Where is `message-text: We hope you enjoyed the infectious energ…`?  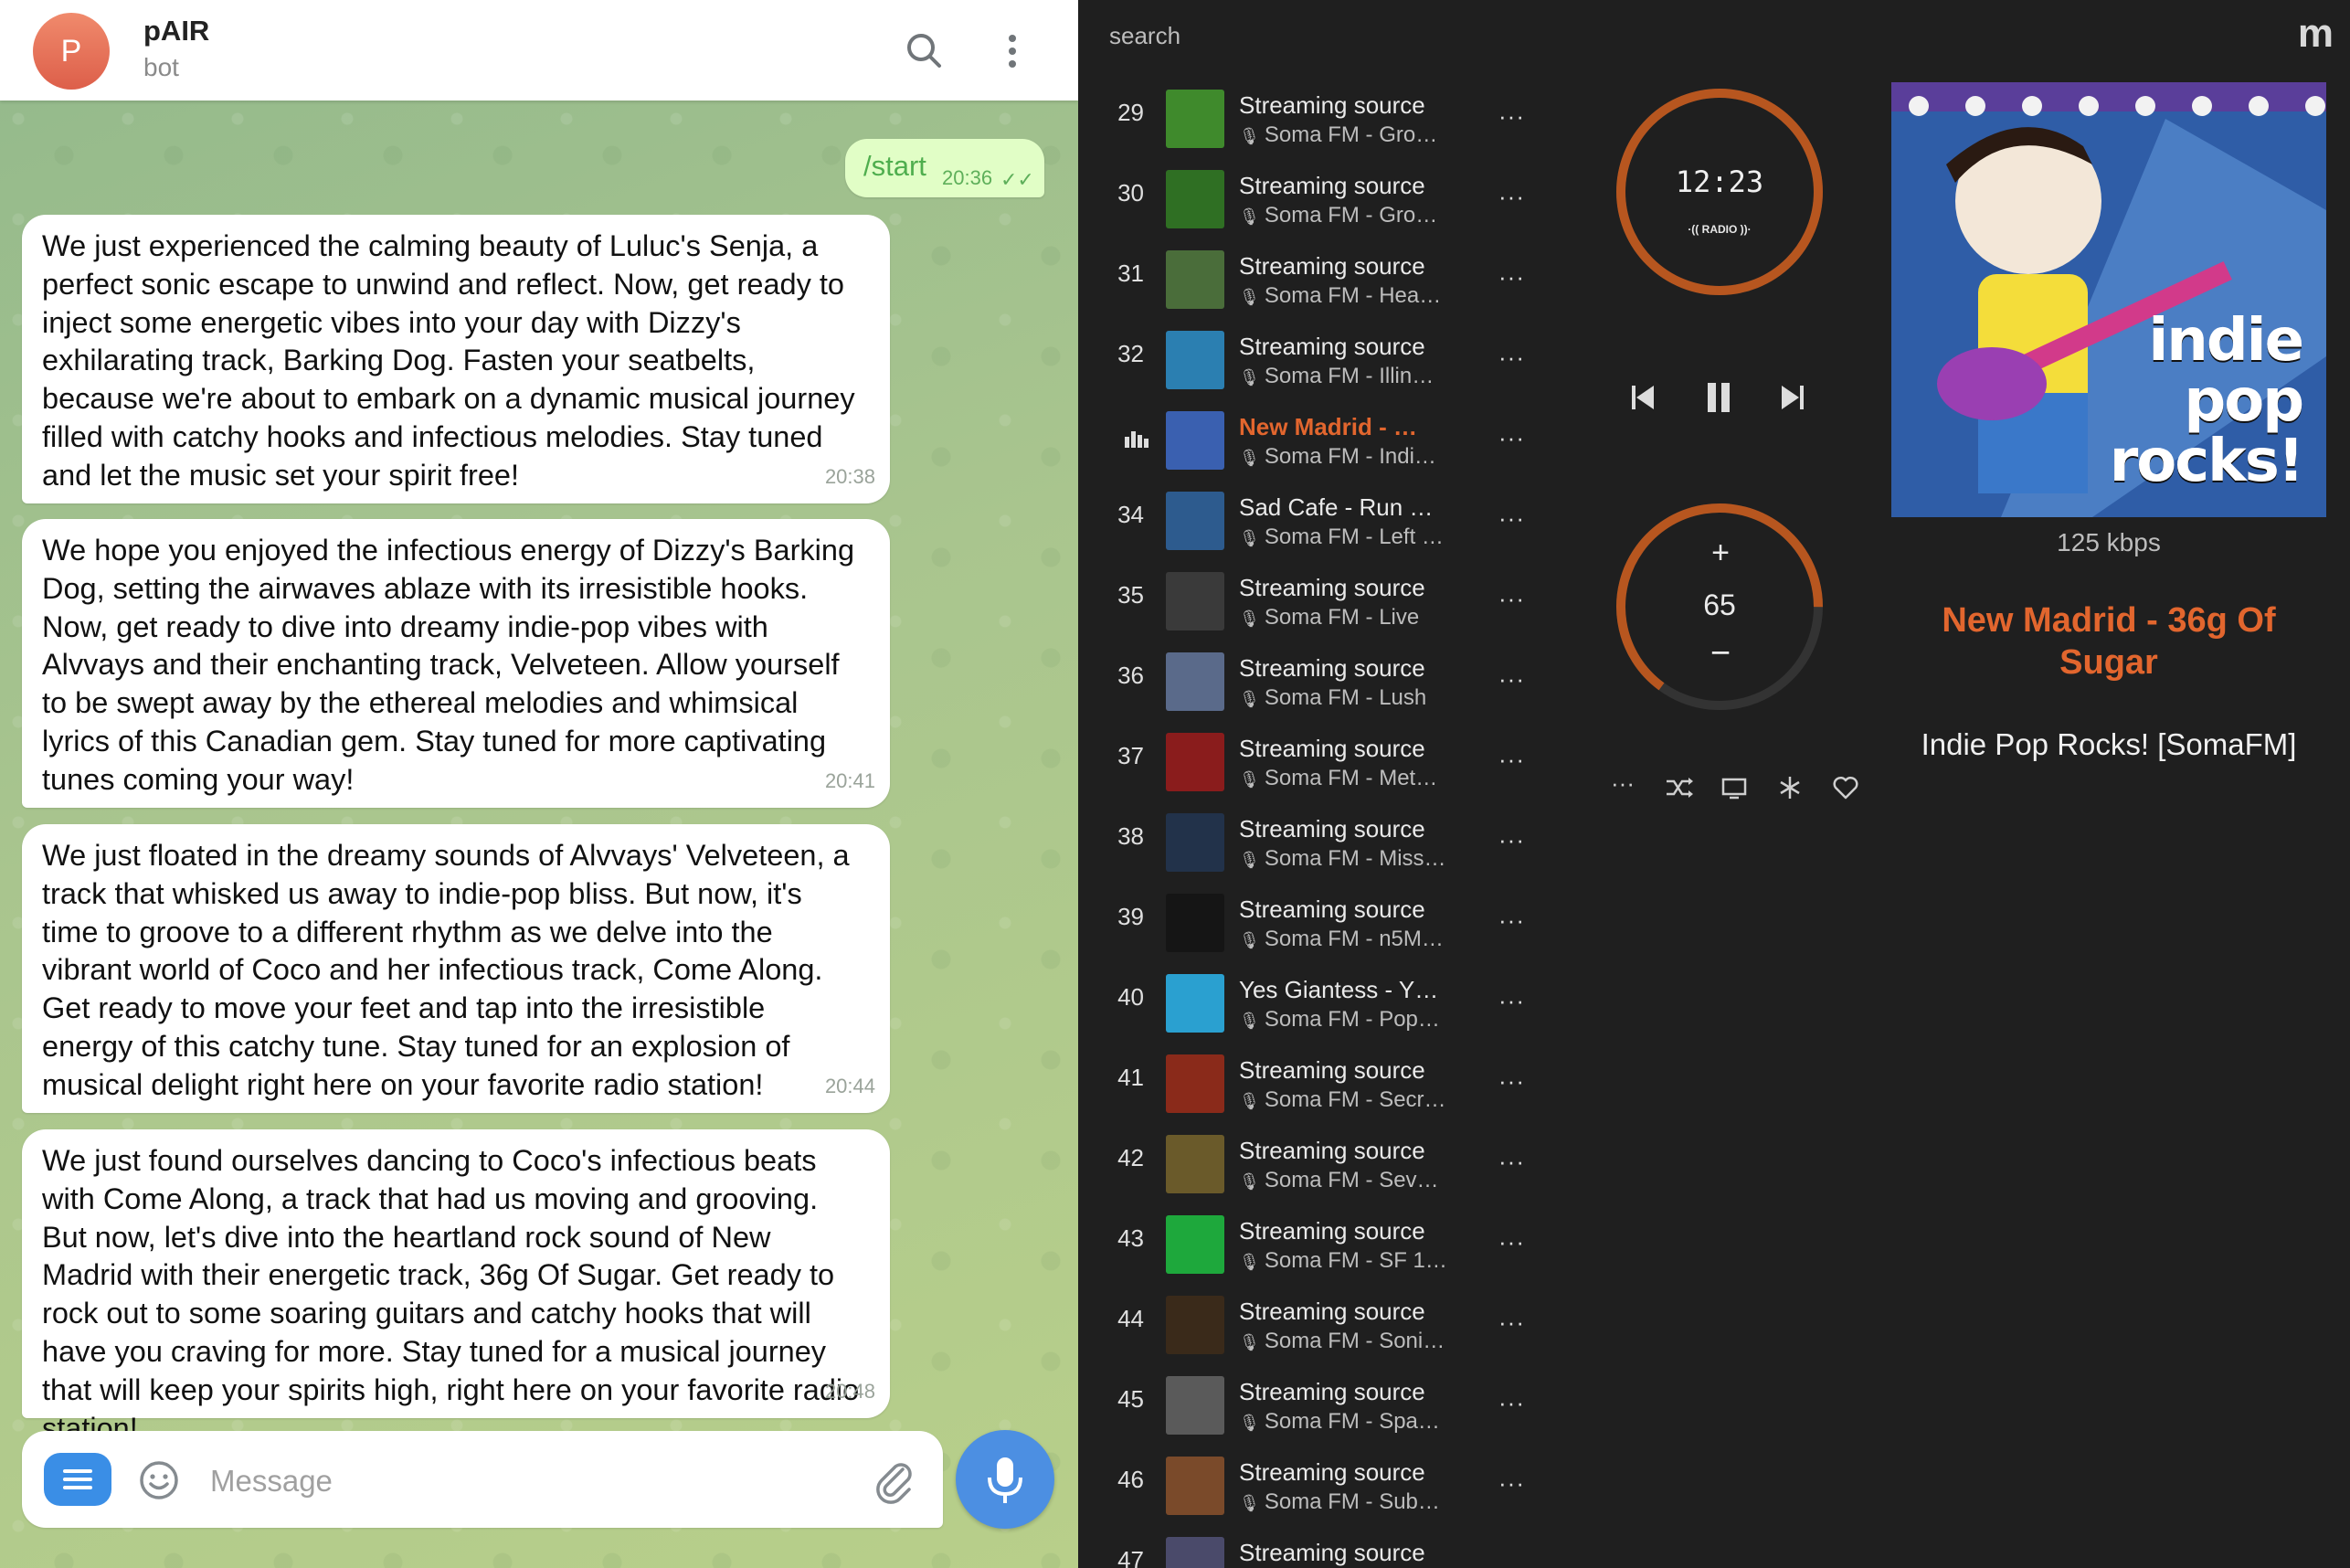
message-text: We hope you enjoyed the infectious energ… is located at coordinates (449, 665).